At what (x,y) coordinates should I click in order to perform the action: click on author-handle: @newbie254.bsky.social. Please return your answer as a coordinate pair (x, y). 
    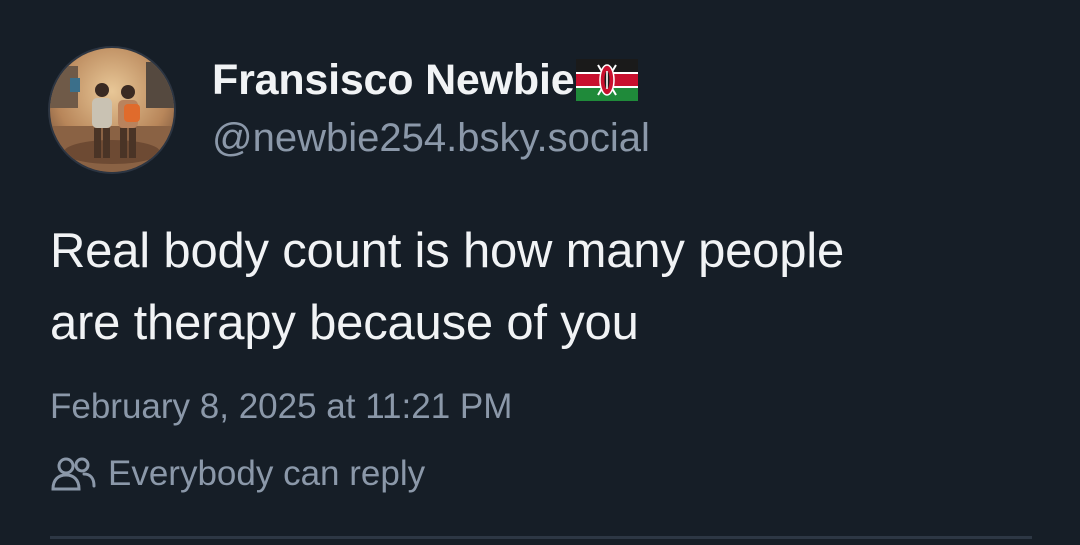
    Looking at the image, I should click on (431, 138).